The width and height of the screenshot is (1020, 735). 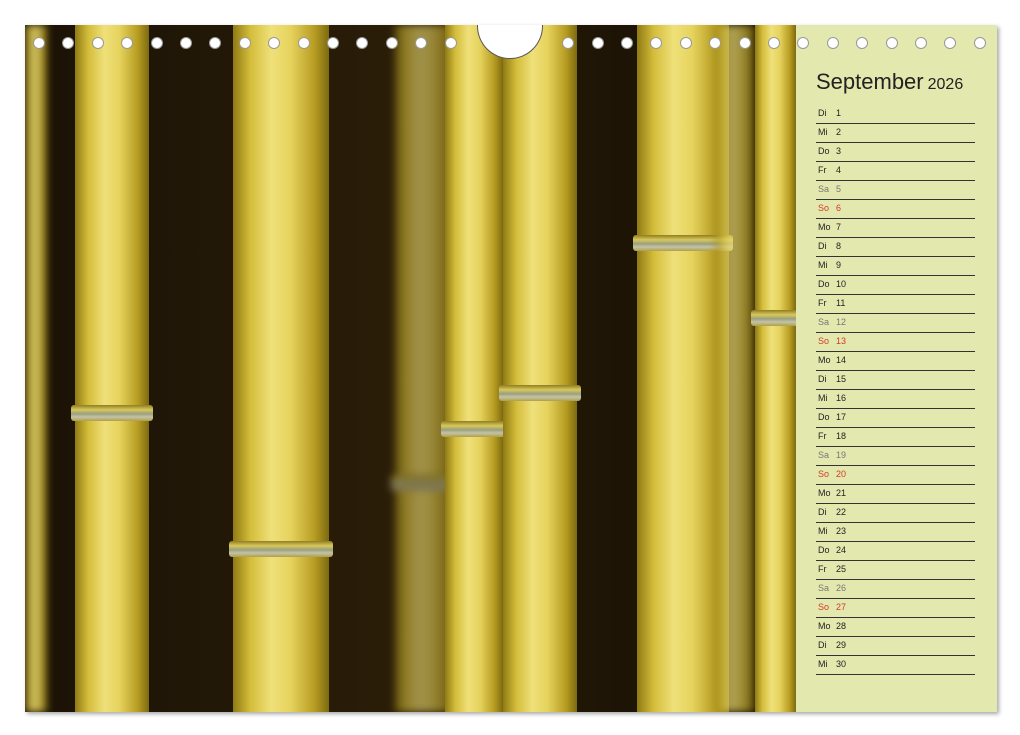 I want to click on day-number: 9, so click(x=839, y=265).